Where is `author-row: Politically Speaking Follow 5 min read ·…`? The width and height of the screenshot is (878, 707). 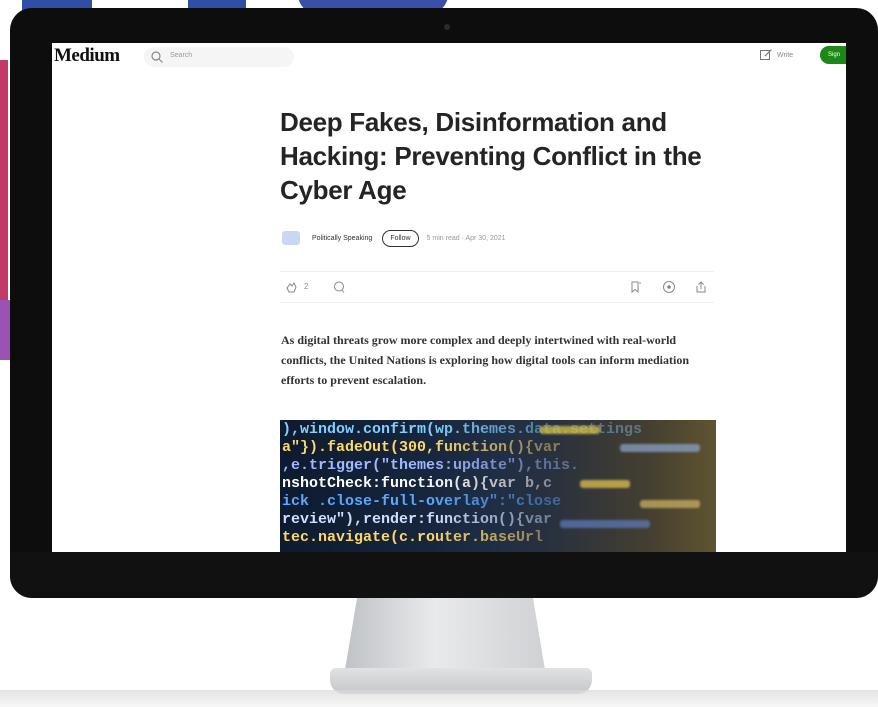
author-row: Politically Speaking Follow 5 min read ·… is located at coordinates (394, 238).